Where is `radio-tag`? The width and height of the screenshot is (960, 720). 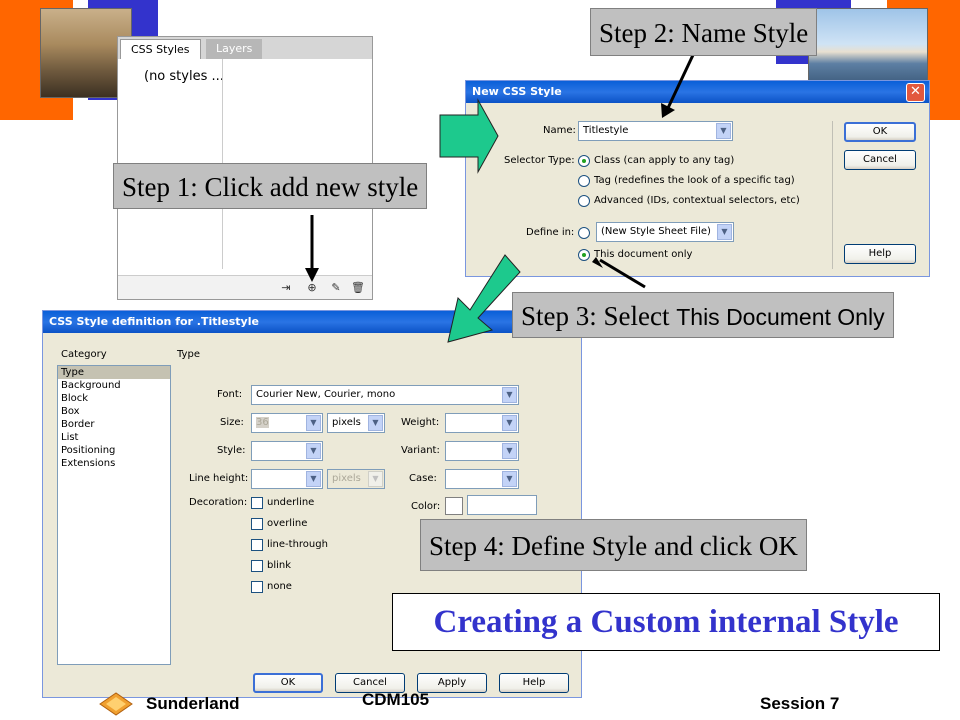
radio-tag is located at coordinates (584, 181).